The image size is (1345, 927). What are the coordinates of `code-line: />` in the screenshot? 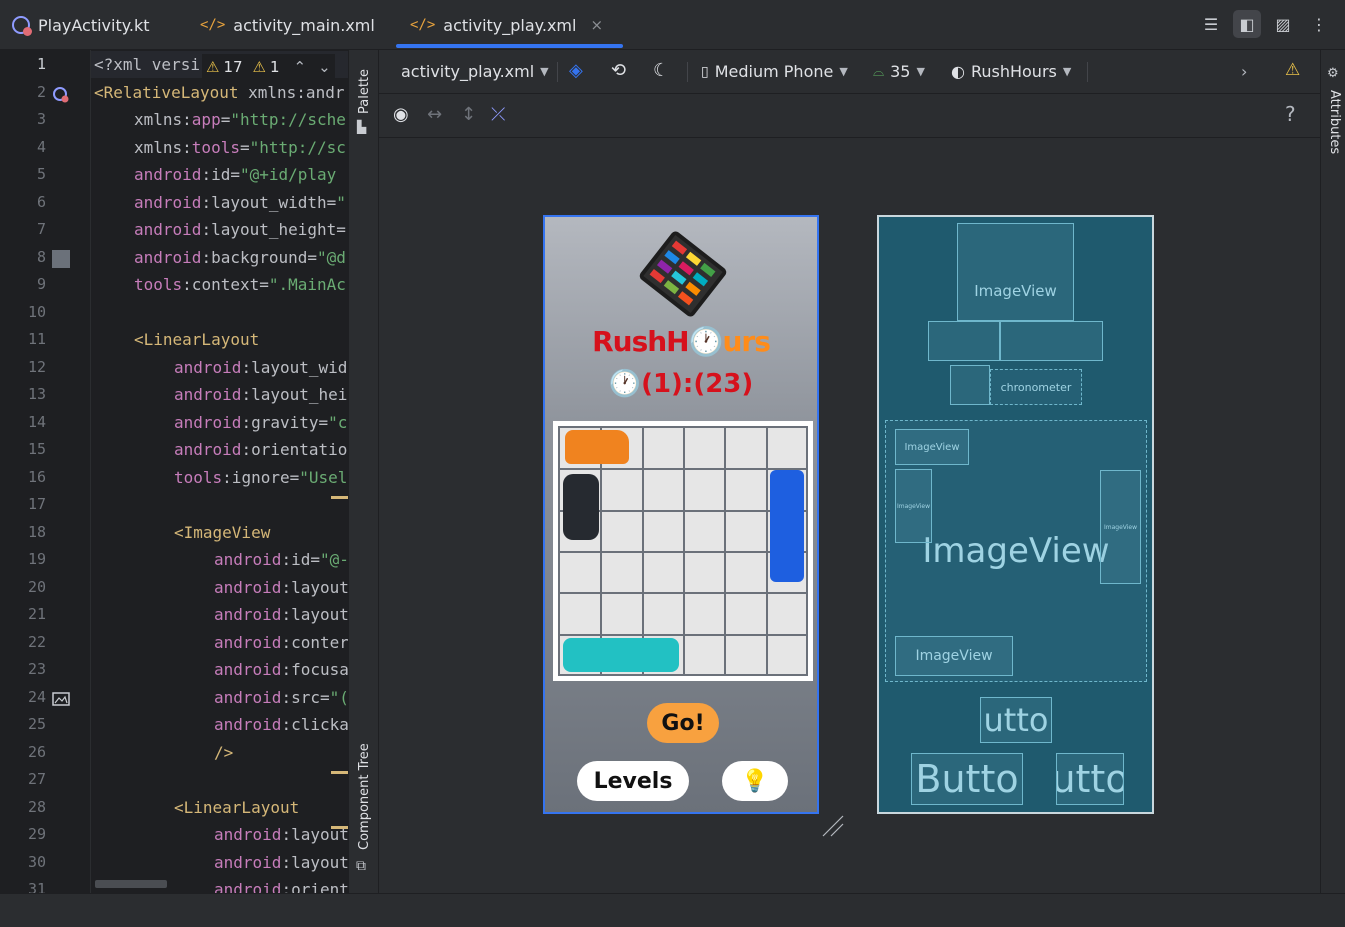 It's located at (162, 752).